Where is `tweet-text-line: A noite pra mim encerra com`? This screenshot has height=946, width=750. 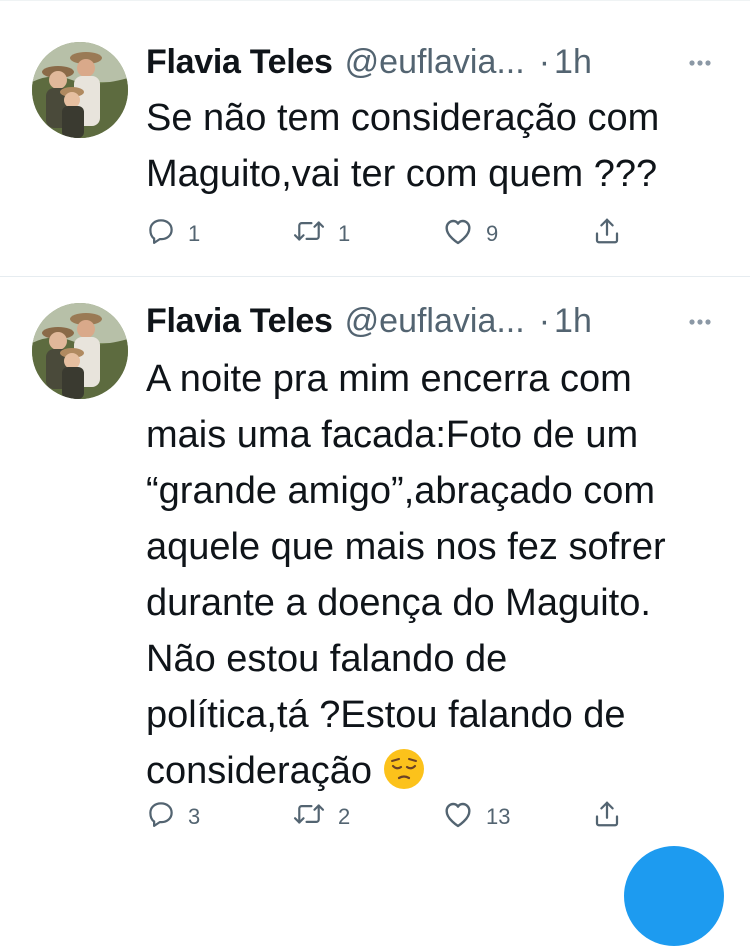 tweet-text-line: A noite pra mim encerra com is located at coordinates (389, 379).